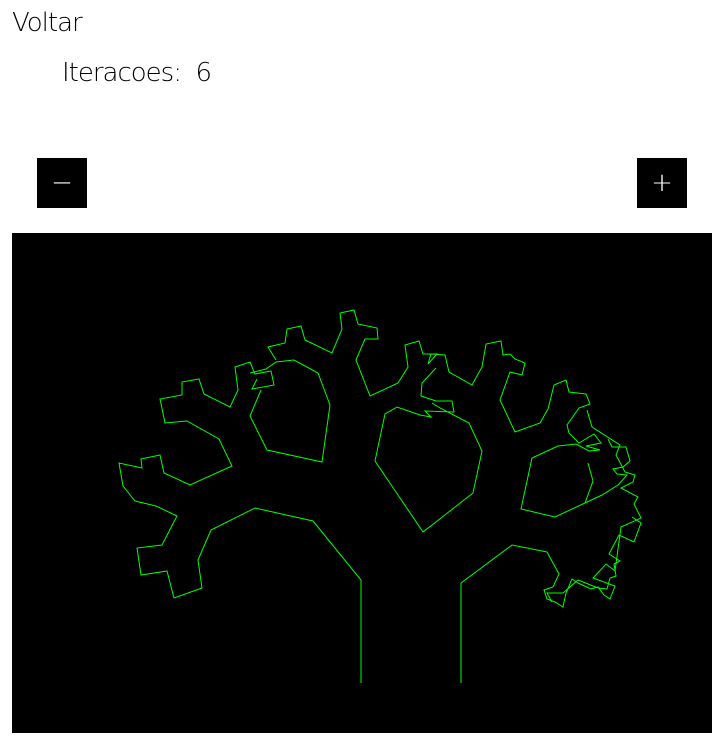 This screenshot has height=744, width=726. I want to click on iterations-value: 6, so click(204, 73).